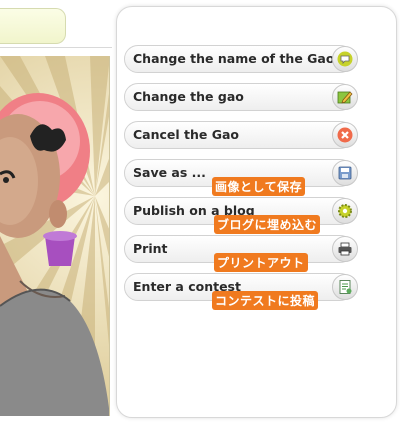 Image resolution: width=400 pixels, height=430 pixels. Describe the element at coordinates (246, 135) in the screenshot. I see `cancel-gao-button: Cancel the Gao` at that location.